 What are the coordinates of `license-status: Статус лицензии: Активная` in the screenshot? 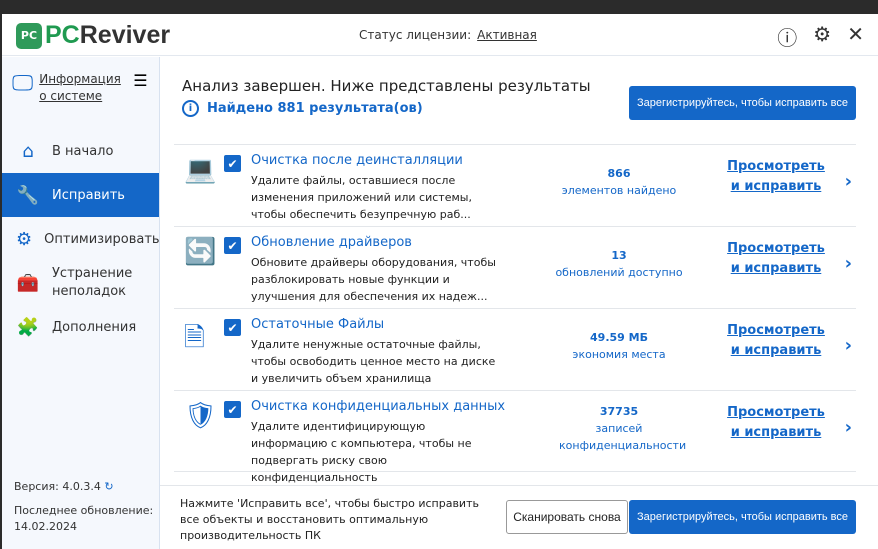 It's located at (448, 35).